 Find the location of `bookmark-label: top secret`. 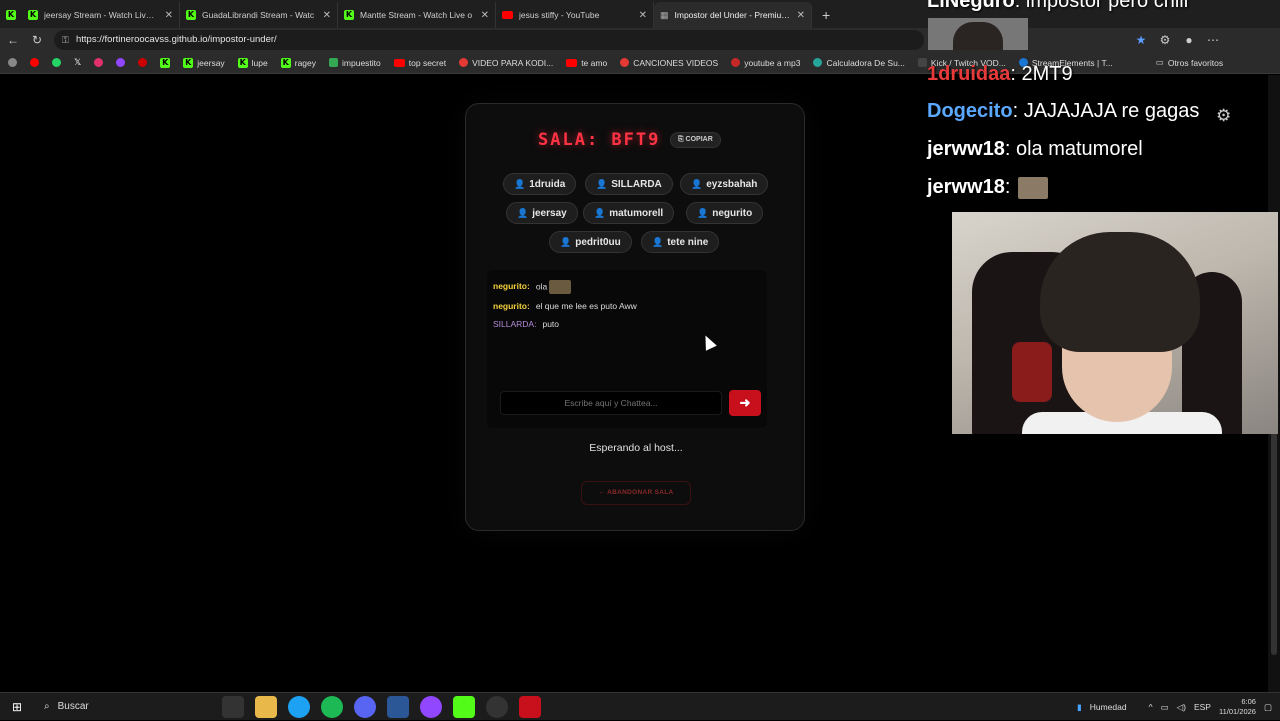

bookmark-label: top secret is located at coordinates (427, 62).